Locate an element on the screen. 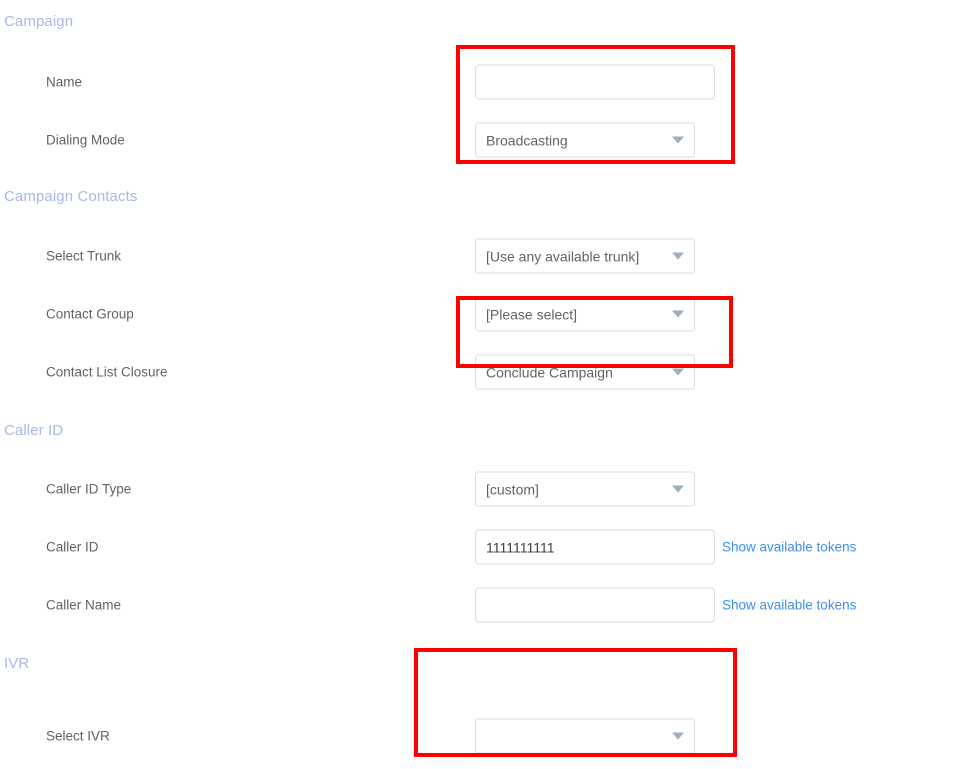 This screenshot has height=769, width=970. caller-id-type-value: [custom] is located at coordinates (512, 489).